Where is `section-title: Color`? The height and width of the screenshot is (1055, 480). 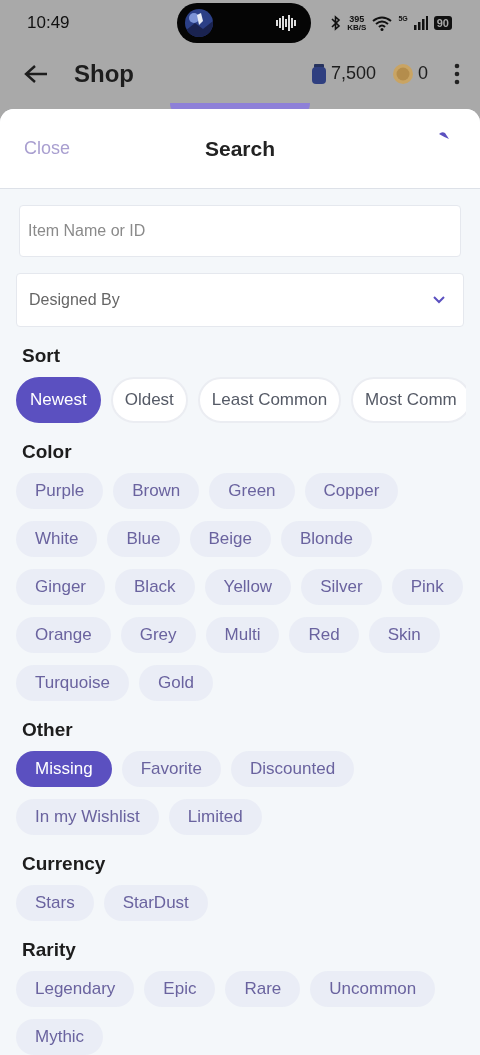
section-title: Color is located at coordinates (47, 452).